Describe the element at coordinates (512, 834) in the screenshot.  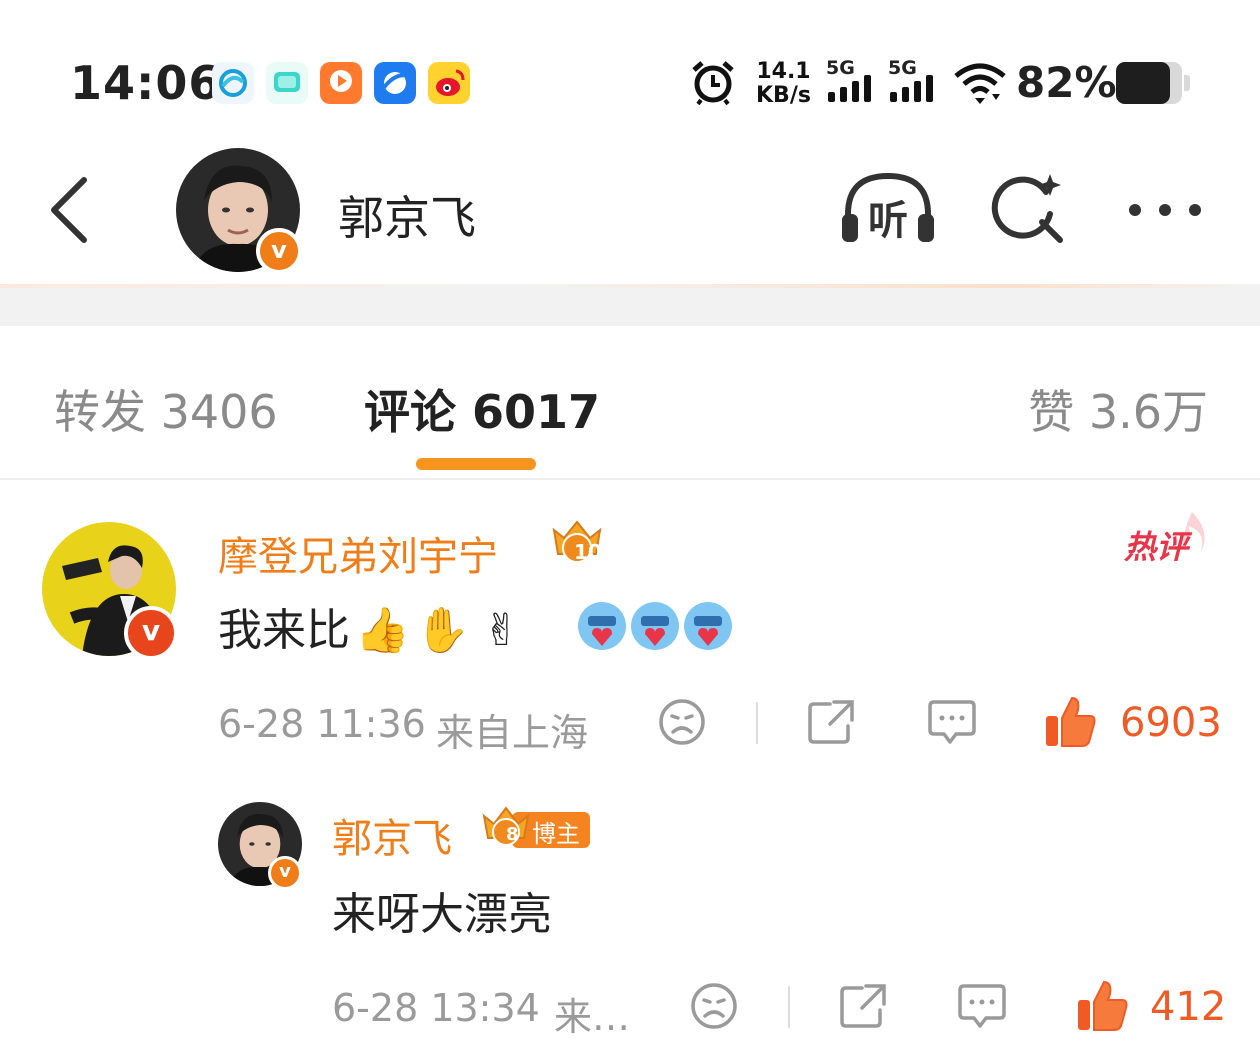
I see `level-number: 8` at that location.